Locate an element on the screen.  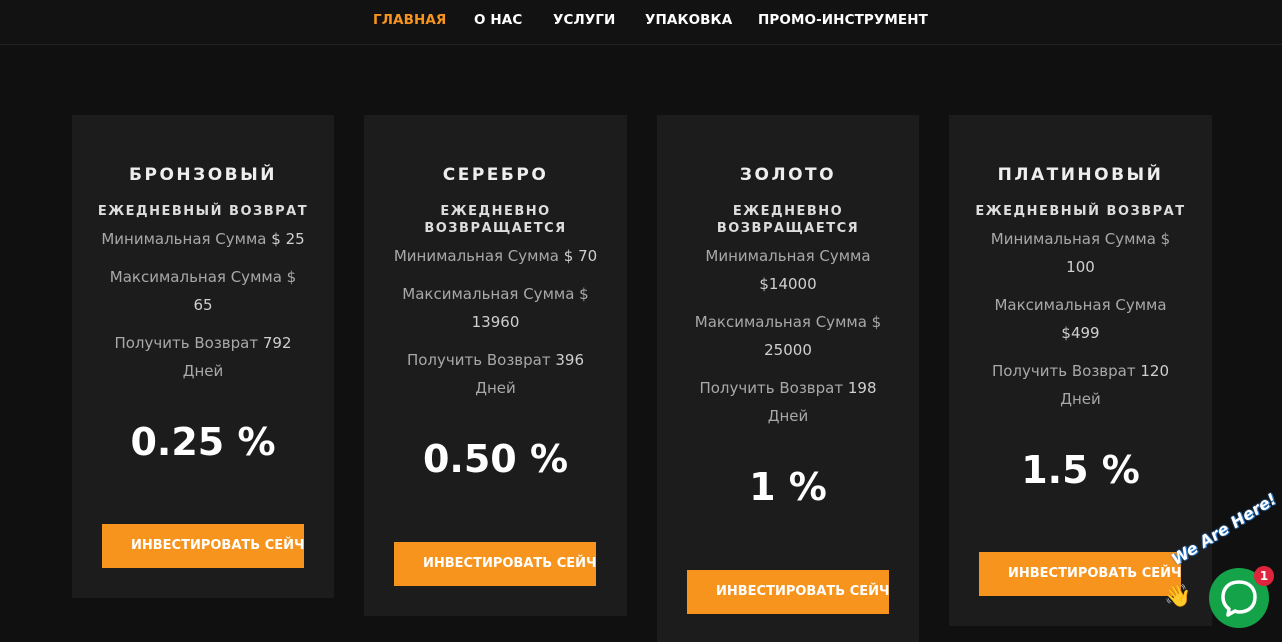
plan-min-amount: Минимальная Сумма $ 25 is located at coordinates (203, 239).